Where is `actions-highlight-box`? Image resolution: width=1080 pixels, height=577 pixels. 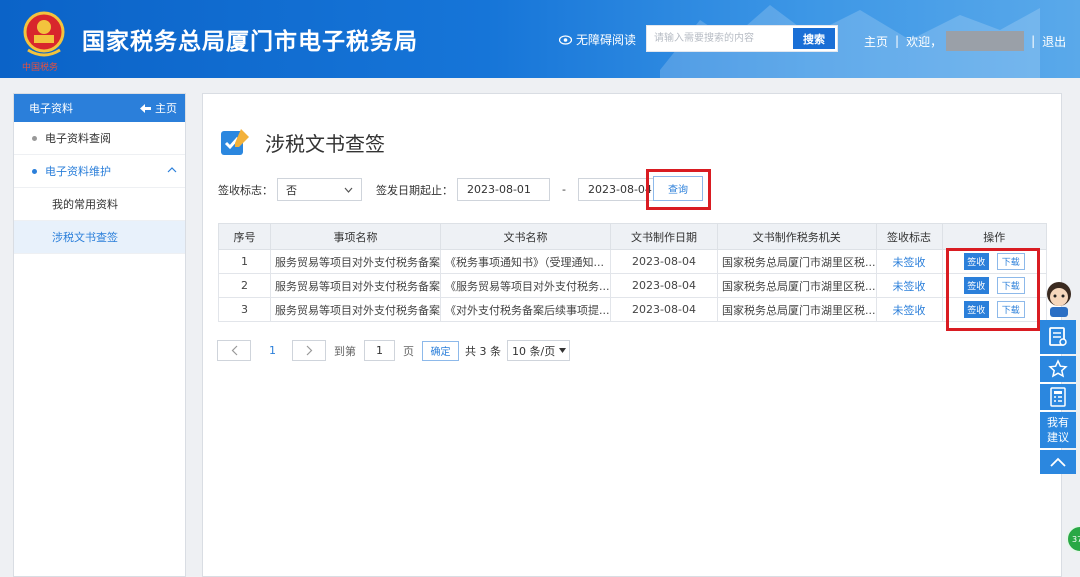
actions-highlight-box is located at coordinates (993, 289).